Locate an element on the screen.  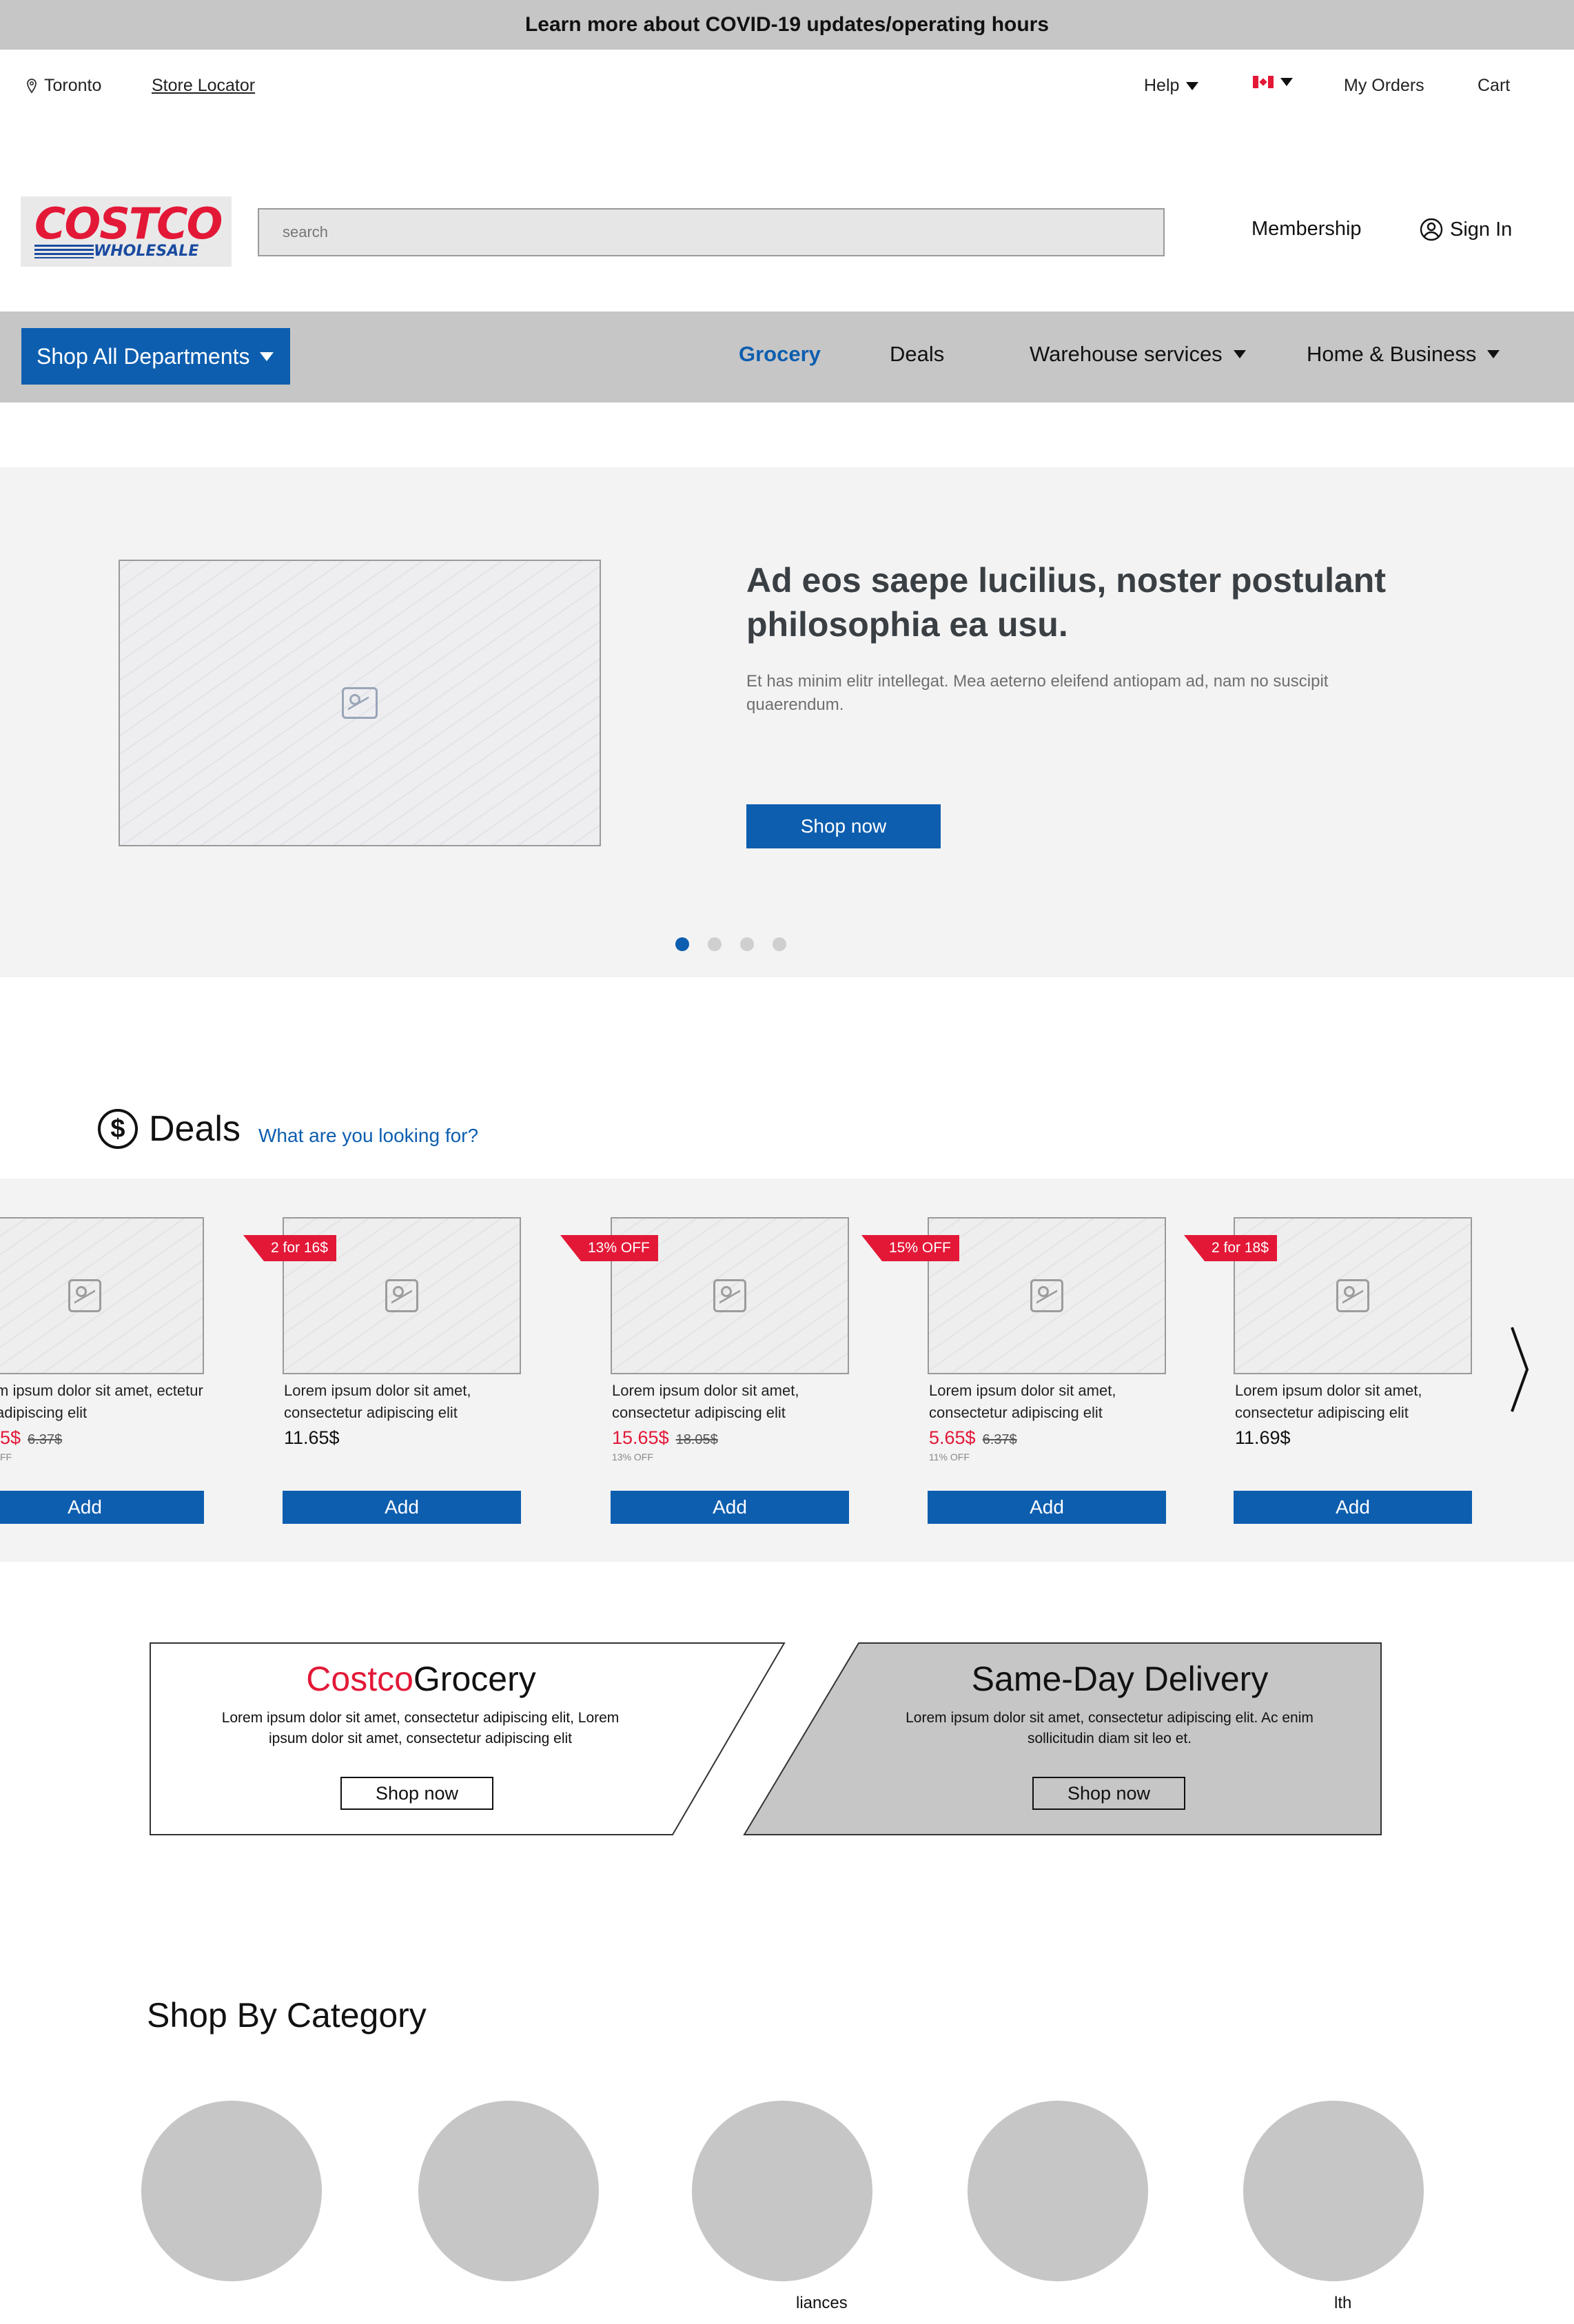
price-current: 11.65$ is located at coordinates (312, 1437).